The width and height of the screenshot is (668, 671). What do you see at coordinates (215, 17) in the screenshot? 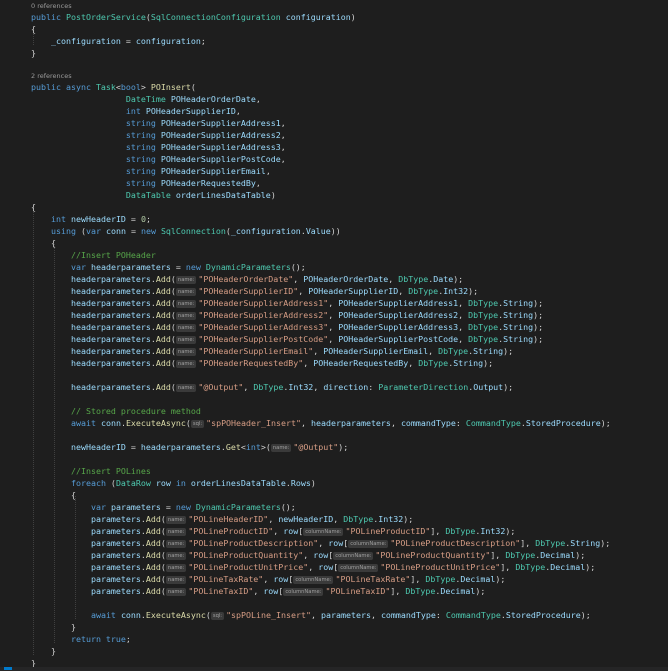
I see `code-token: SqlConnectionConfiguration` at bounding box center [215, 17].